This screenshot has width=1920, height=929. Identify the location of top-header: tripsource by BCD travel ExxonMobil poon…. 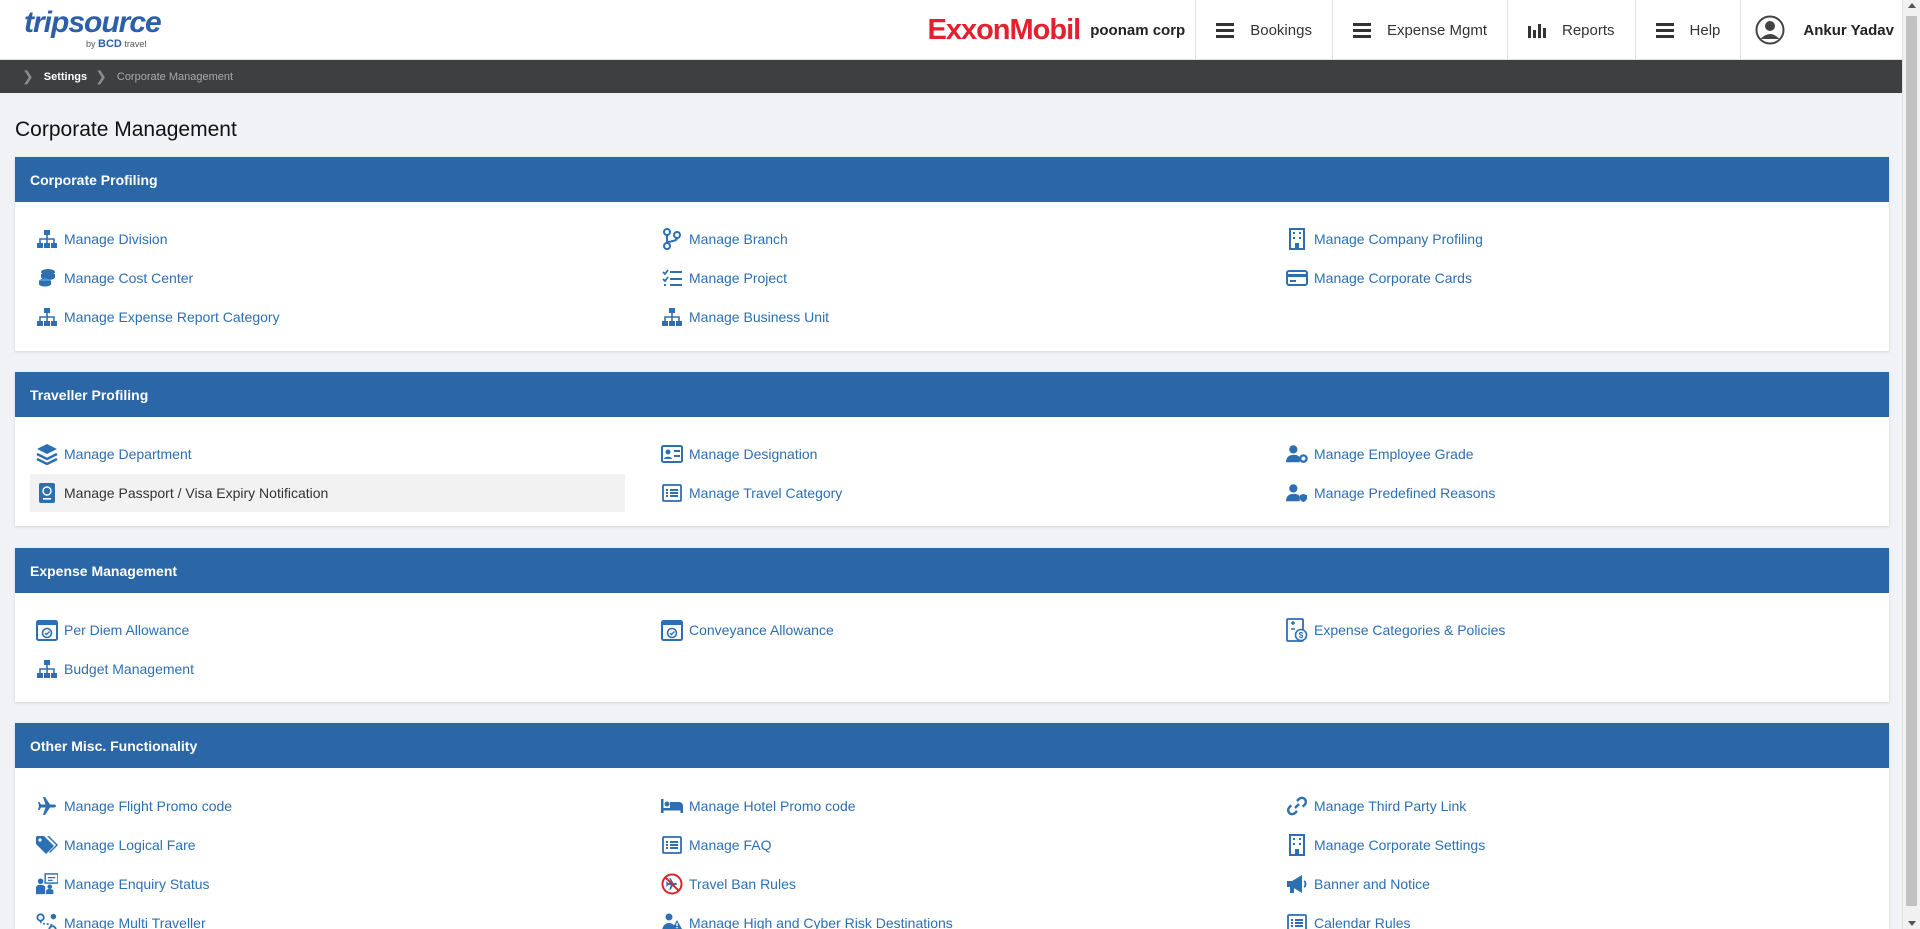
(951, 30).